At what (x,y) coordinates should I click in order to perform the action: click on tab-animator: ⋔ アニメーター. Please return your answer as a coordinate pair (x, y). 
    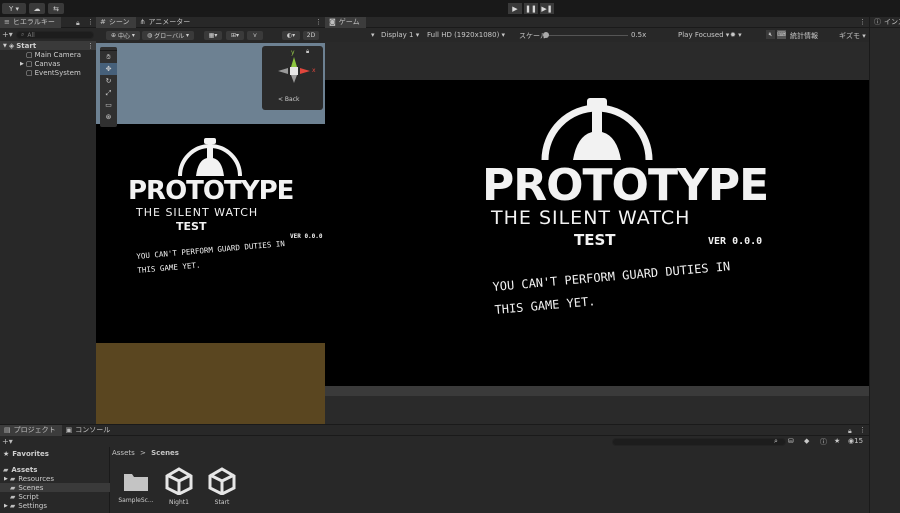
    Looking at the image, I should click on (166, 22).